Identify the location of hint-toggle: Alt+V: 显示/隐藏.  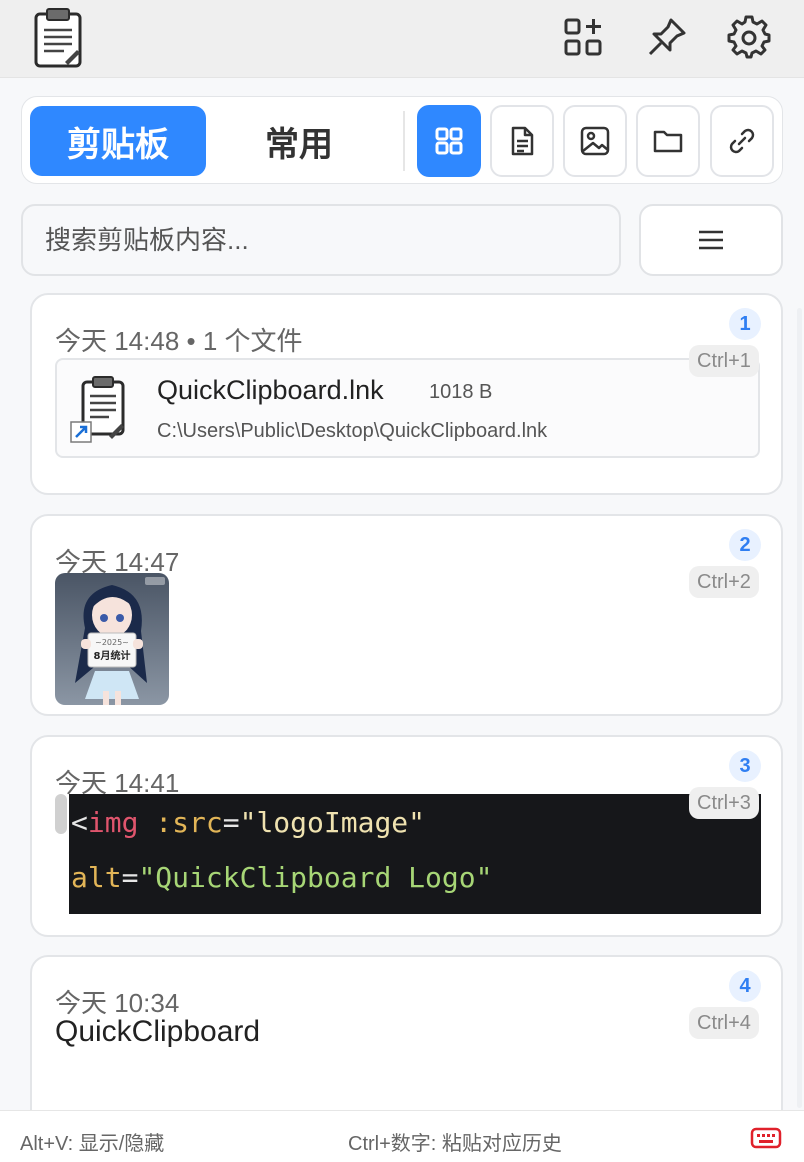
(92, 1144).